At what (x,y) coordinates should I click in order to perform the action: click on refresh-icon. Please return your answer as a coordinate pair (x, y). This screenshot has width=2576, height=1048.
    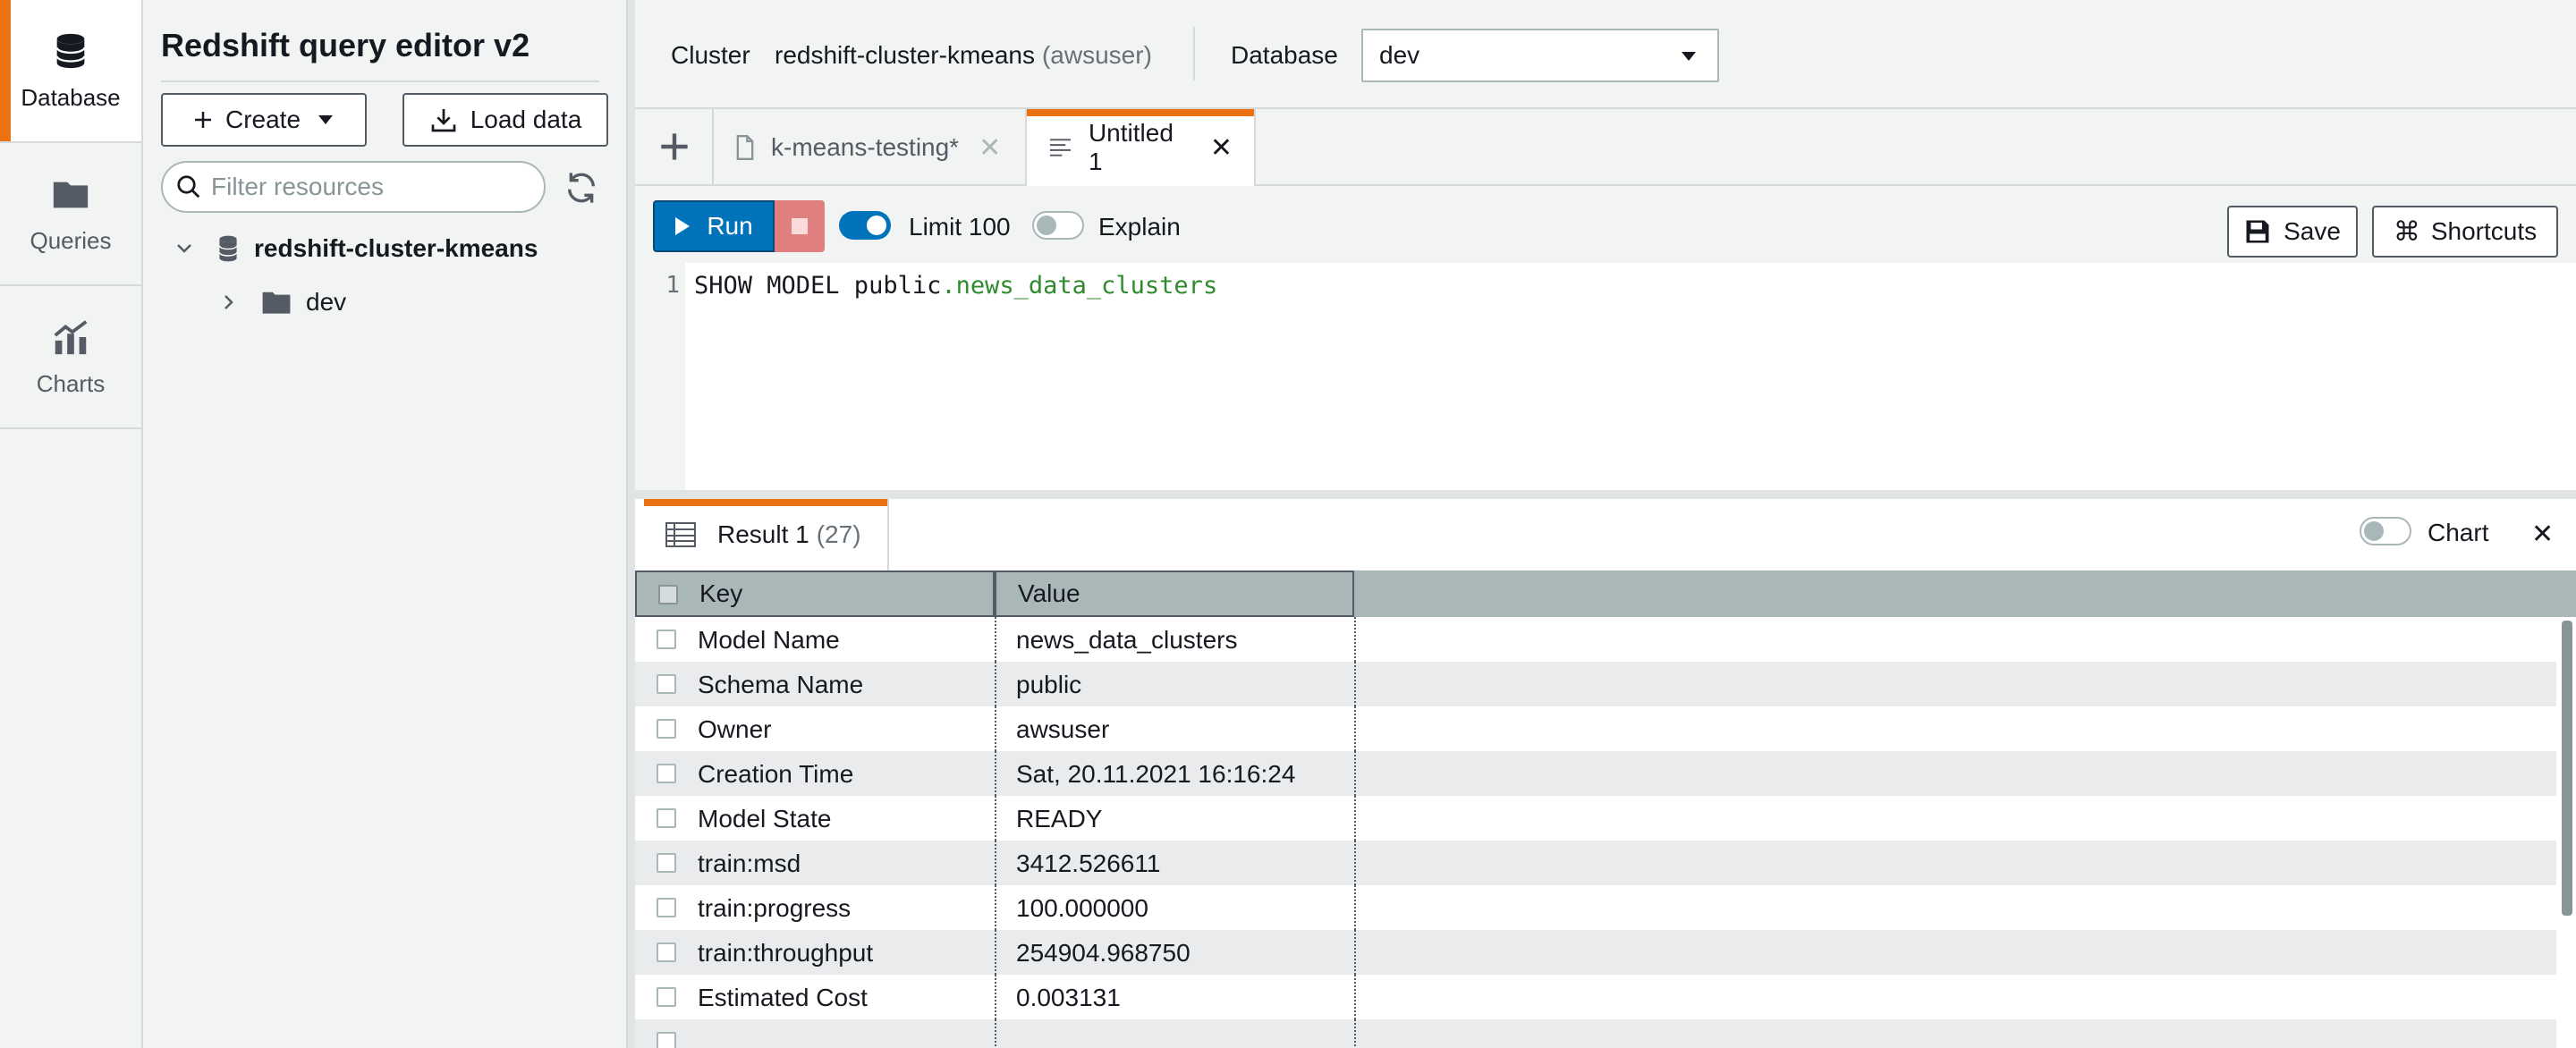
    Looking at the image, I should click on (581, 188).